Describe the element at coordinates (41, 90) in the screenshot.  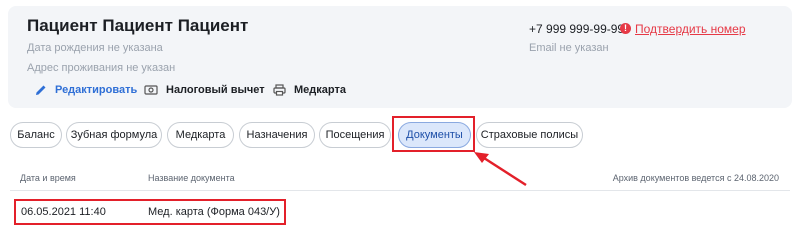
I see `pencil-icon` at that location.